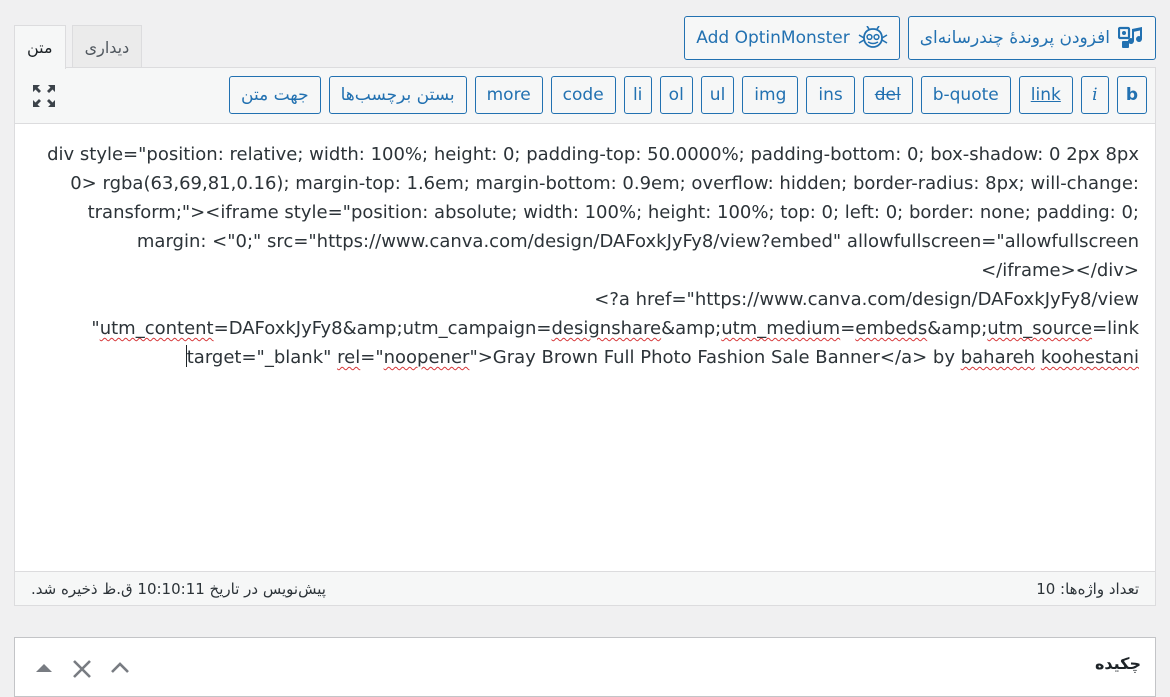  Describe the element at coordinates (397, 95) in the screenshot. I see `quicktag-button-بستن-برچسب‌ها: بستن برچسب‌ها` at that location.